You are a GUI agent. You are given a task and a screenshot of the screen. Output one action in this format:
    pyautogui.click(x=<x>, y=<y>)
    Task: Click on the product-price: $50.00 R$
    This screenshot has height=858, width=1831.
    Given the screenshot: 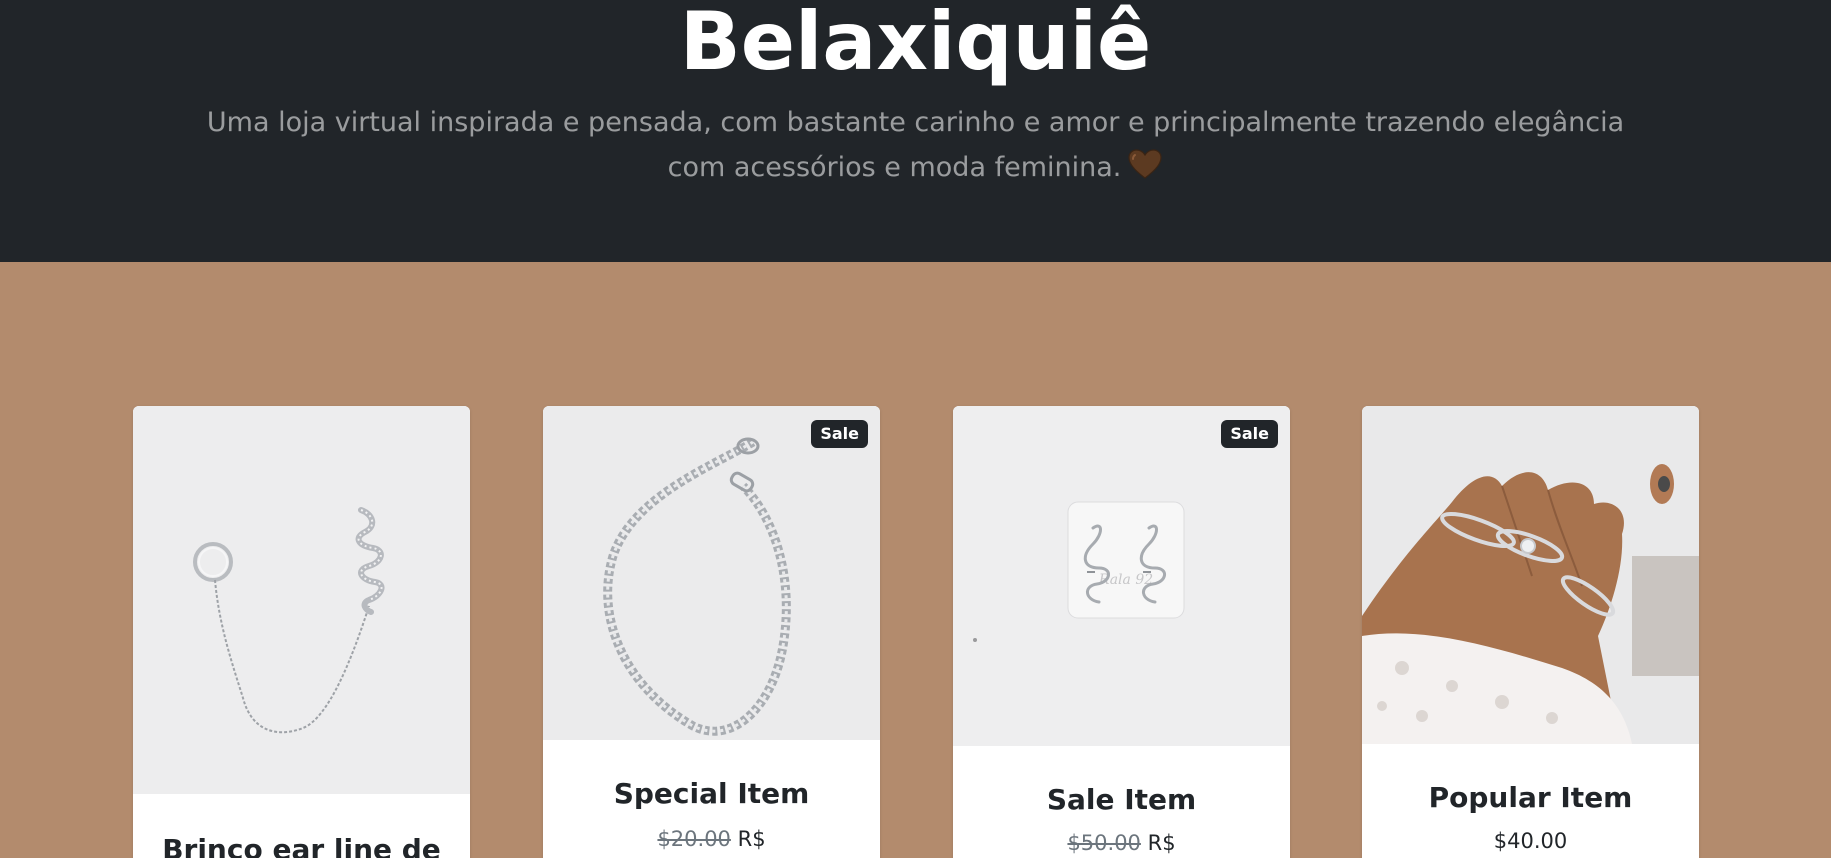 What is the action you would take?
    pyautogui.click(x=1121, y=843)
    